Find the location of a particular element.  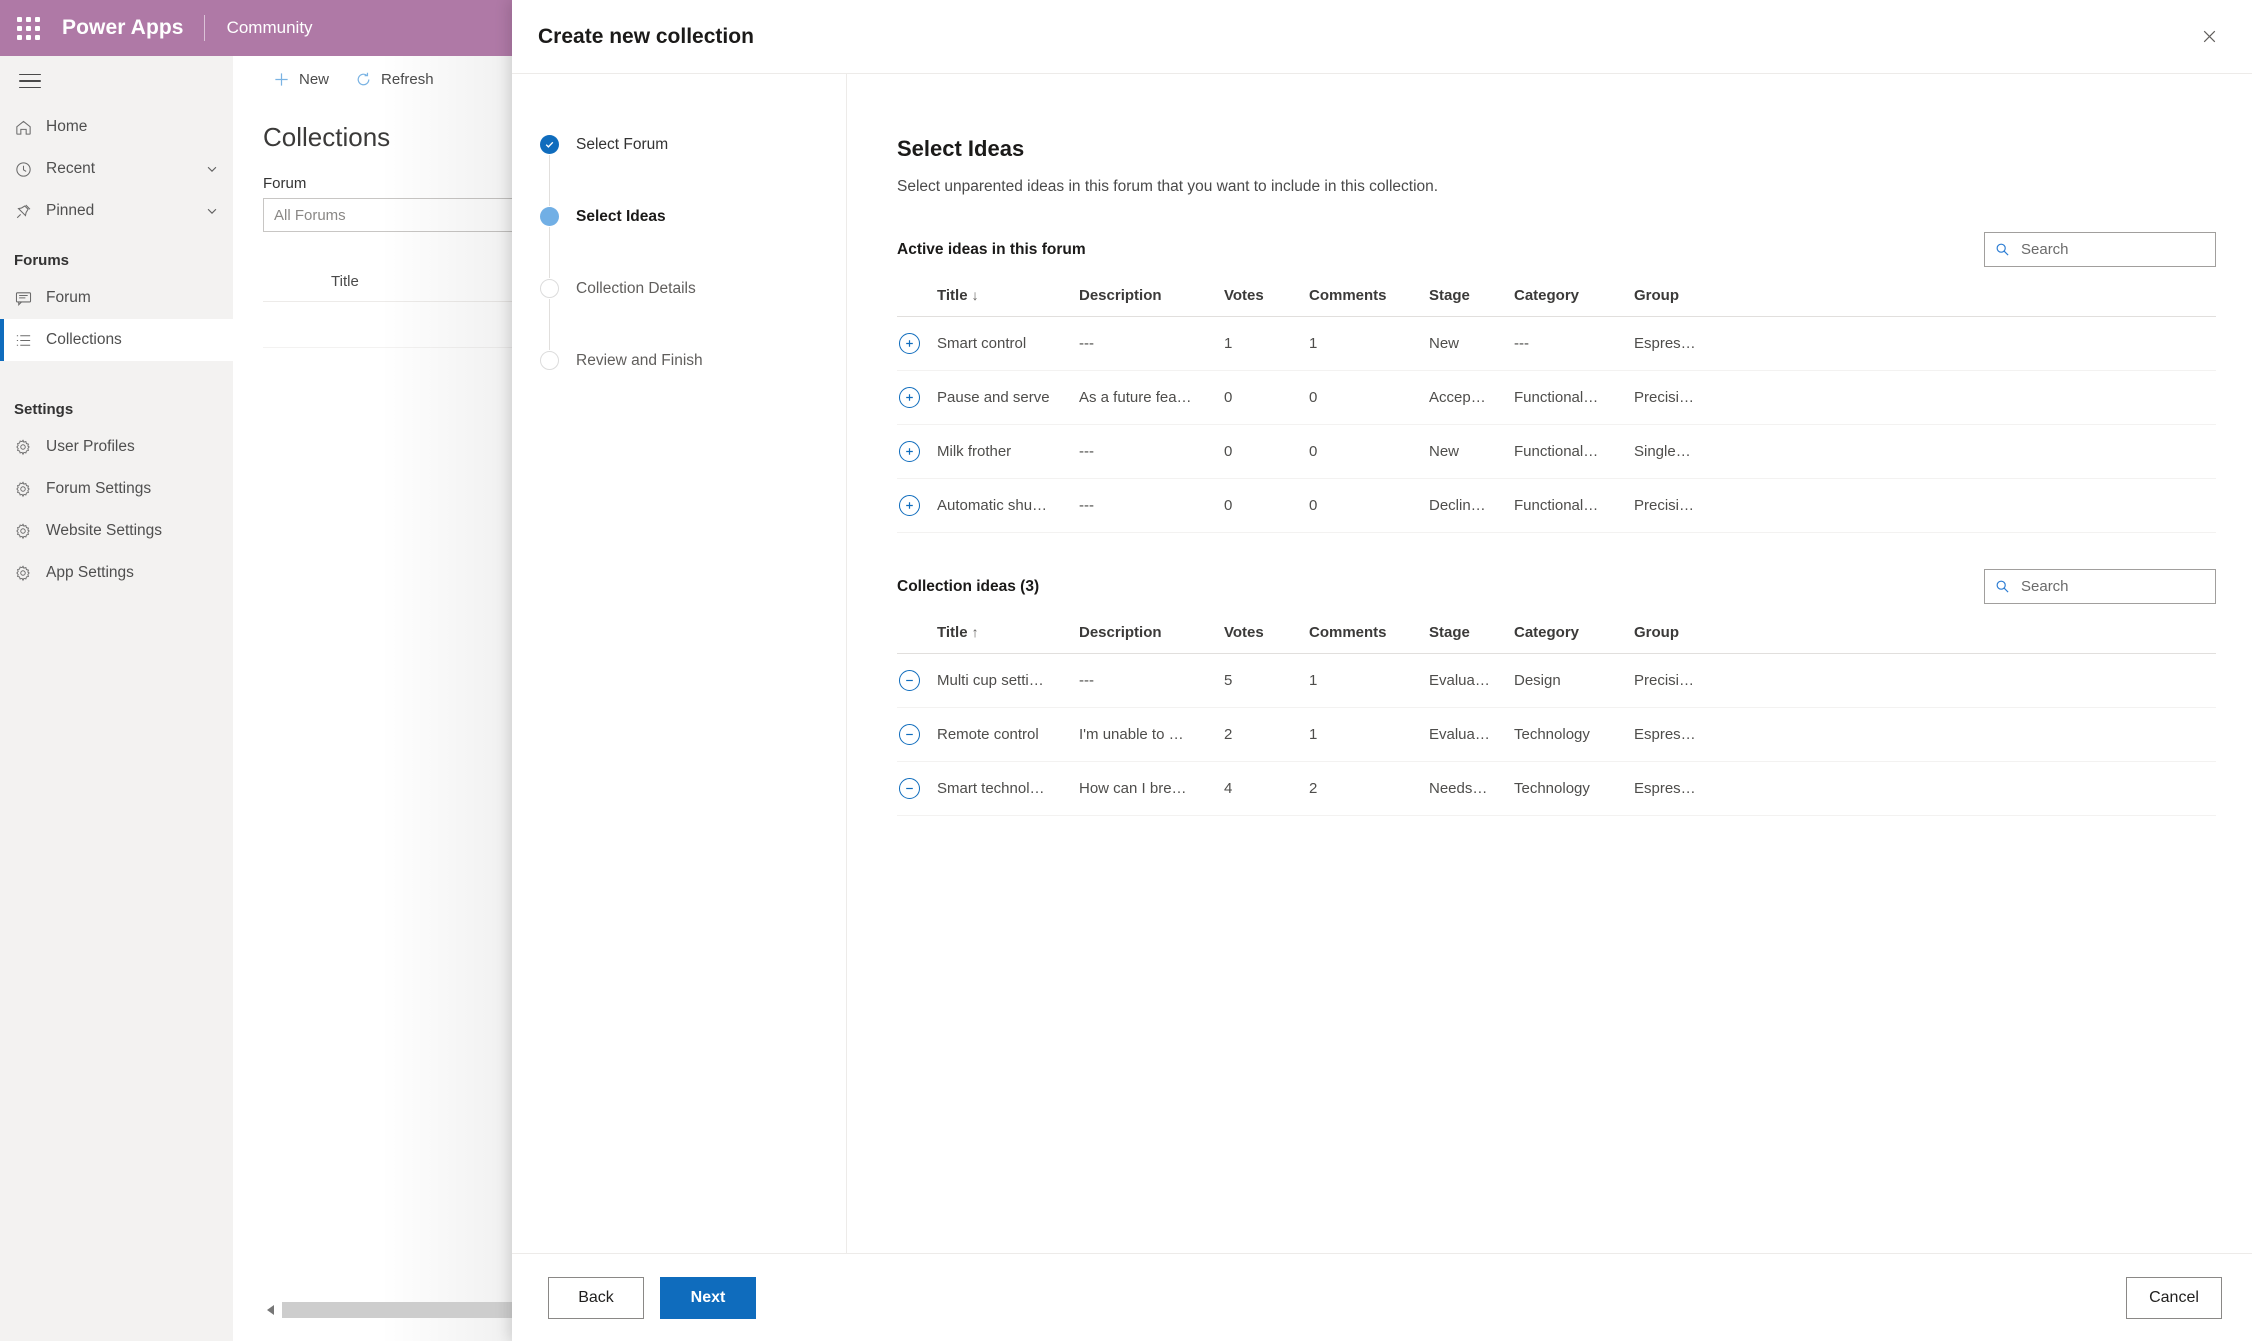

sidebar-item-recent: Recent is located at coordinates (116, 169).